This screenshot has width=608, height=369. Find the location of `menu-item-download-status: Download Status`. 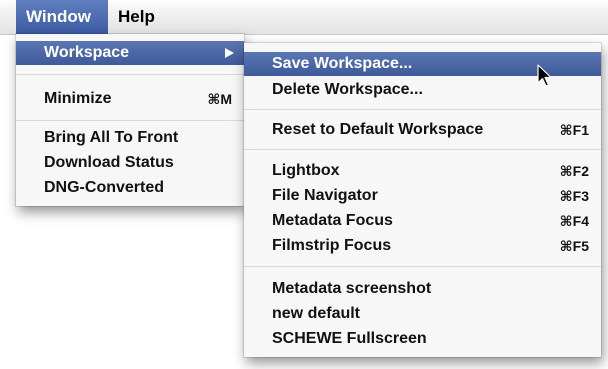

menu-item-download-status: Download Status is located at coordinates (130, 163).